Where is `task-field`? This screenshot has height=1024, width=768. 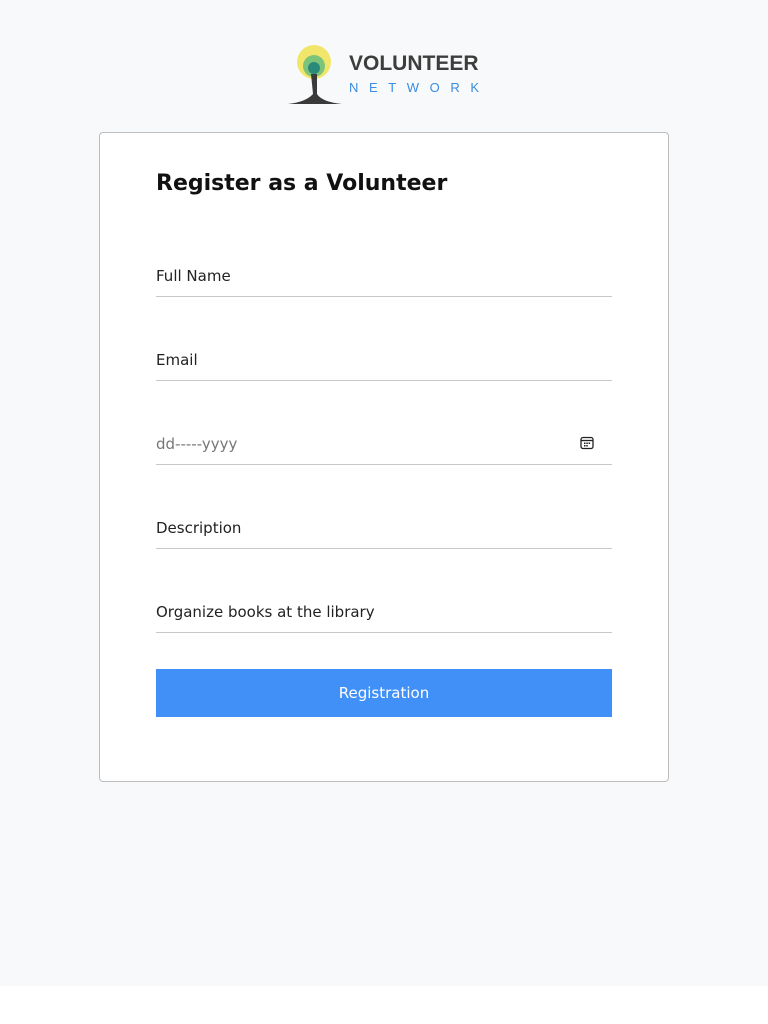
task-field is located at coordinates (384, 611).